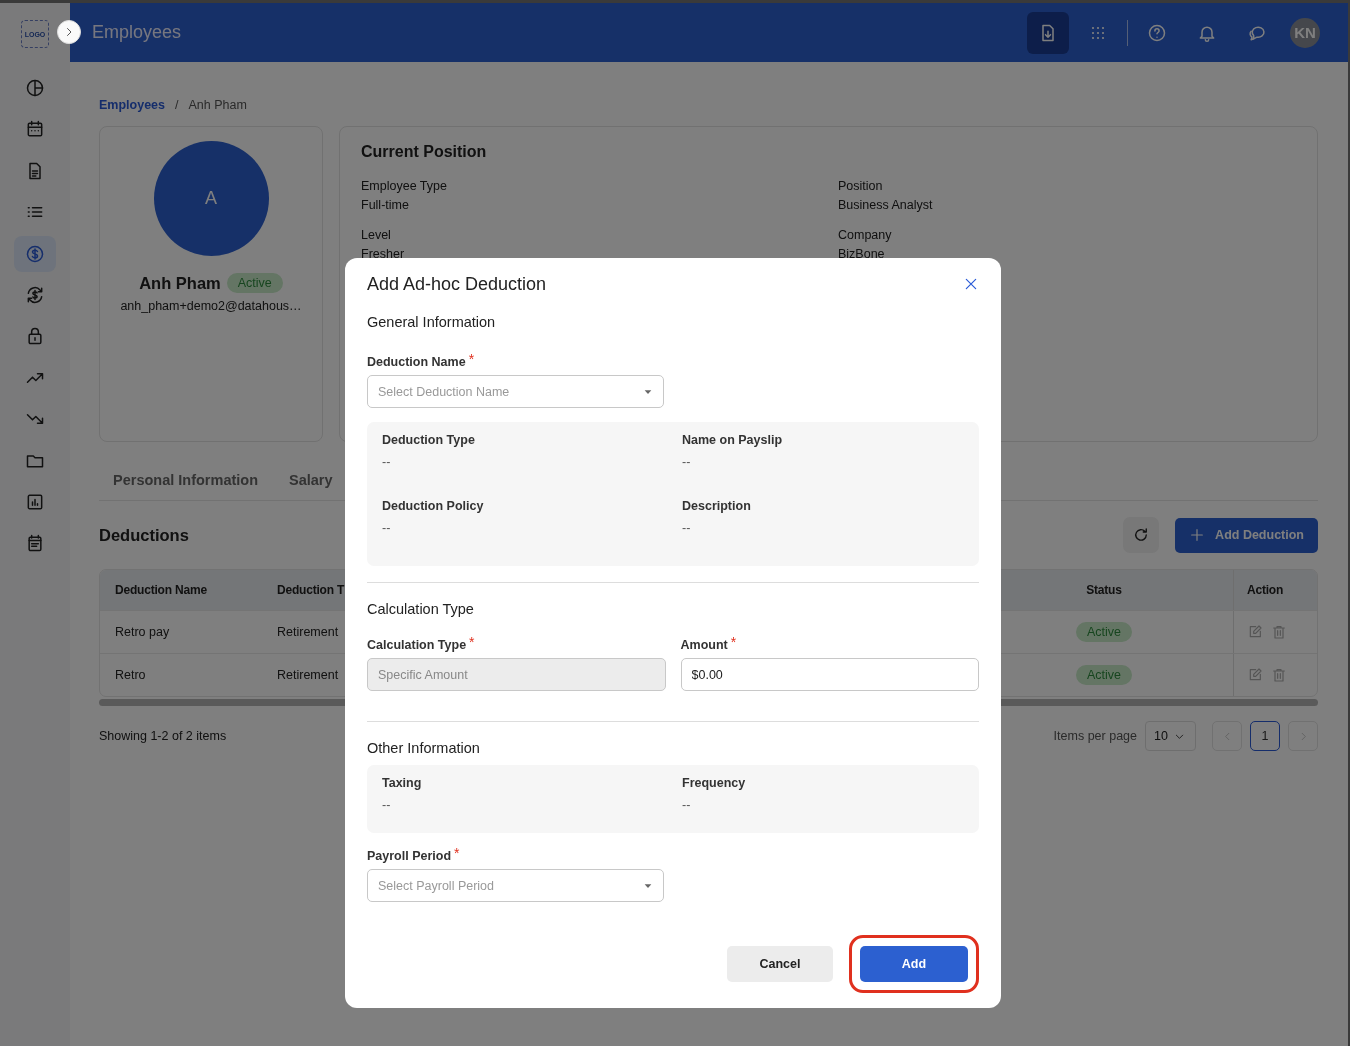 The width and height of the screenshot is (1350, 1046). I want to click on sidebar-button, so click(35, 253).